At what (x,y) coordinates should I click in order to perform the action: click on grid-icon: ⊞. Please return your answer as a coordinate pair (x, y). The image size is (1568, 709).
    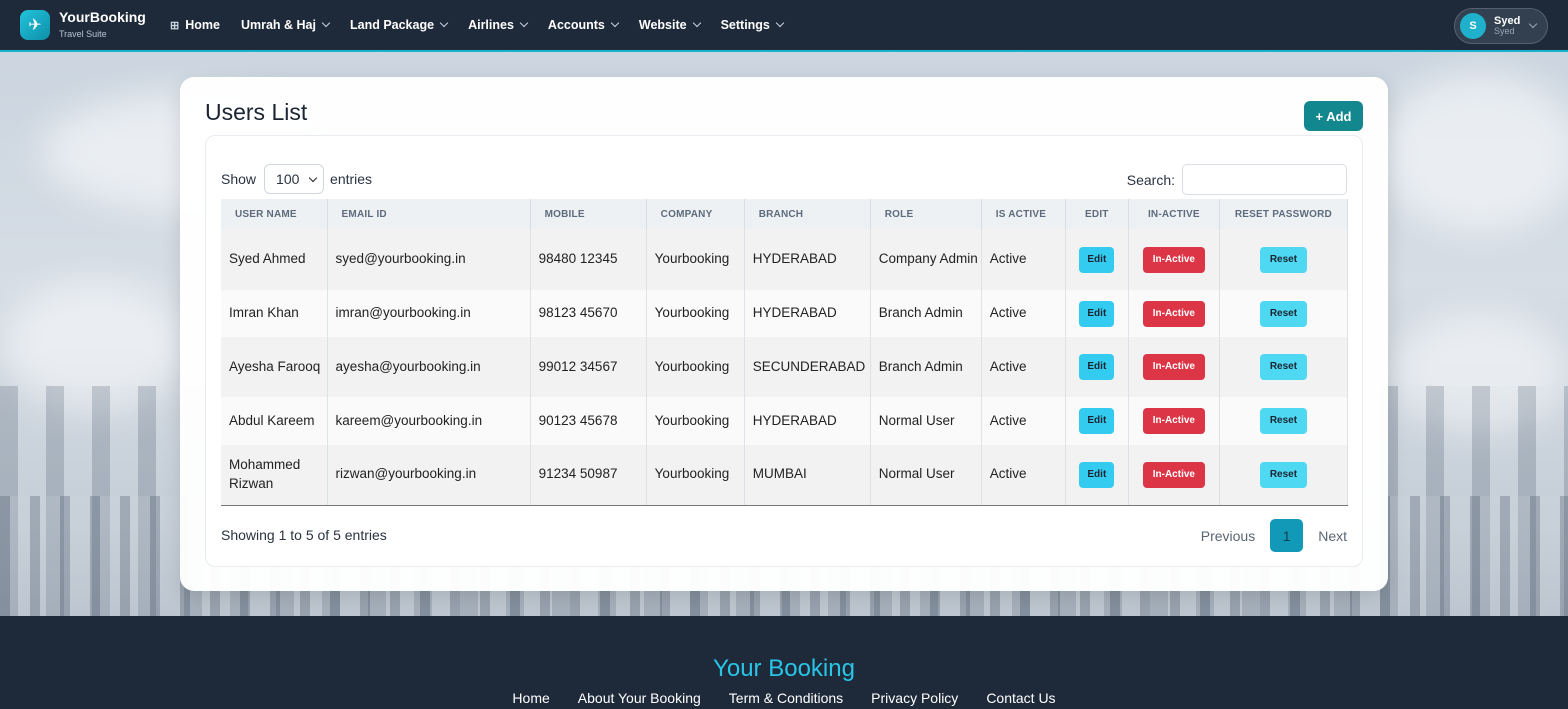
    Looking at the image, I should click on (175, 25).